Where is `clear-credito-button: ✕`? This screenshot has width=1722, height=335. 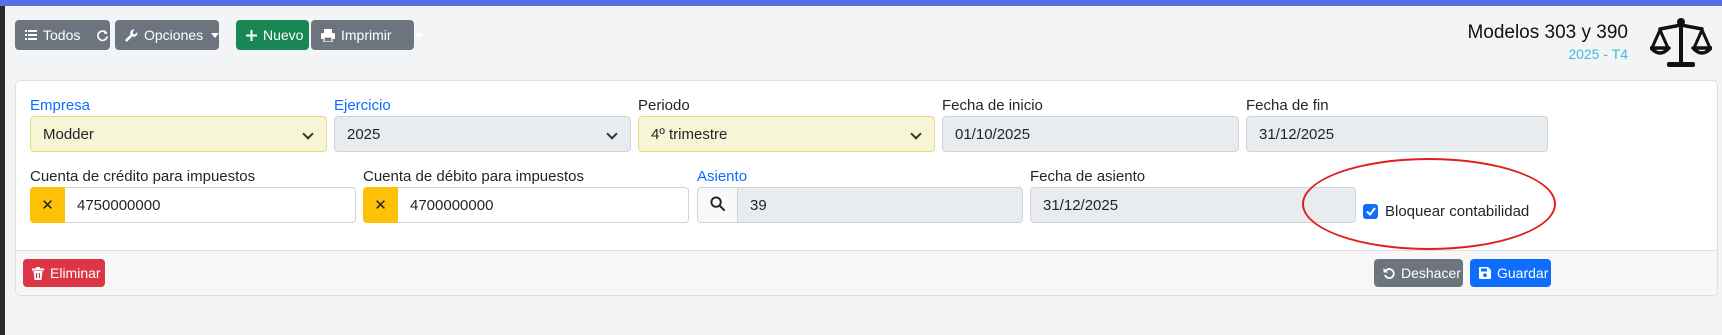
clear-credito-button: ✕ is located at coordinates (47, 205).